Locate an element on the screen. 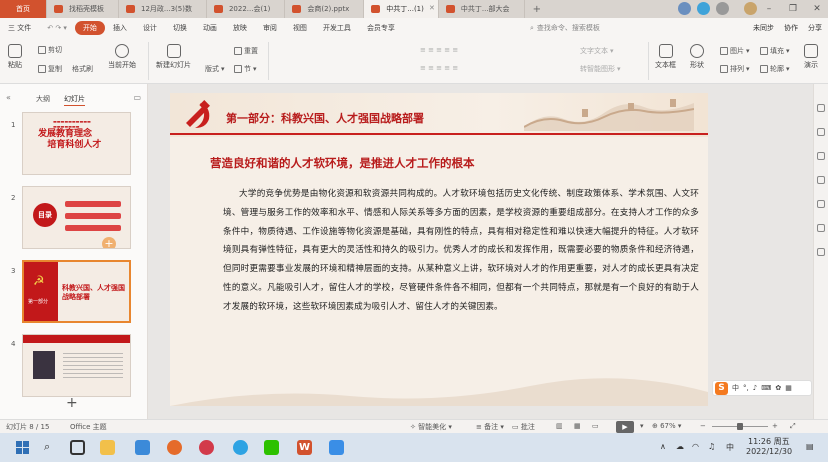 The image size is (828, 462). align-buttons-2: ≡ ≡ ≡ ≡ ≡ is located at coordinates (439, 68).